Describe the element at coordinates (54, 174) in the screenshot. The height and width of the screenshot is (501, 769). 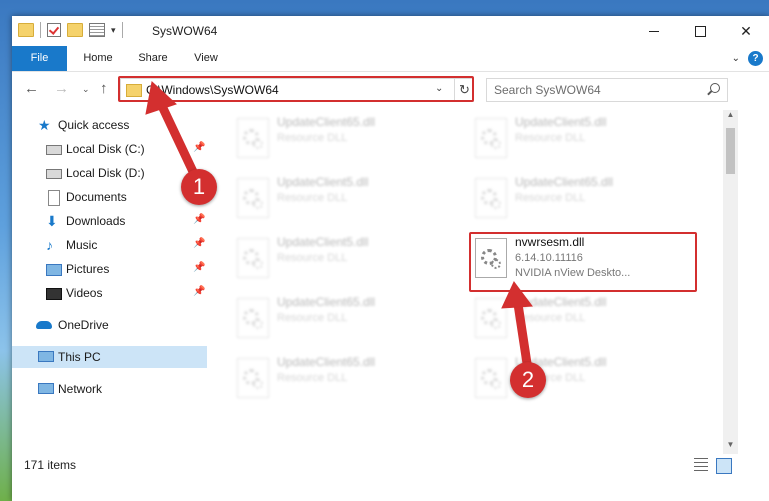
I see `disk-icon` at that location.